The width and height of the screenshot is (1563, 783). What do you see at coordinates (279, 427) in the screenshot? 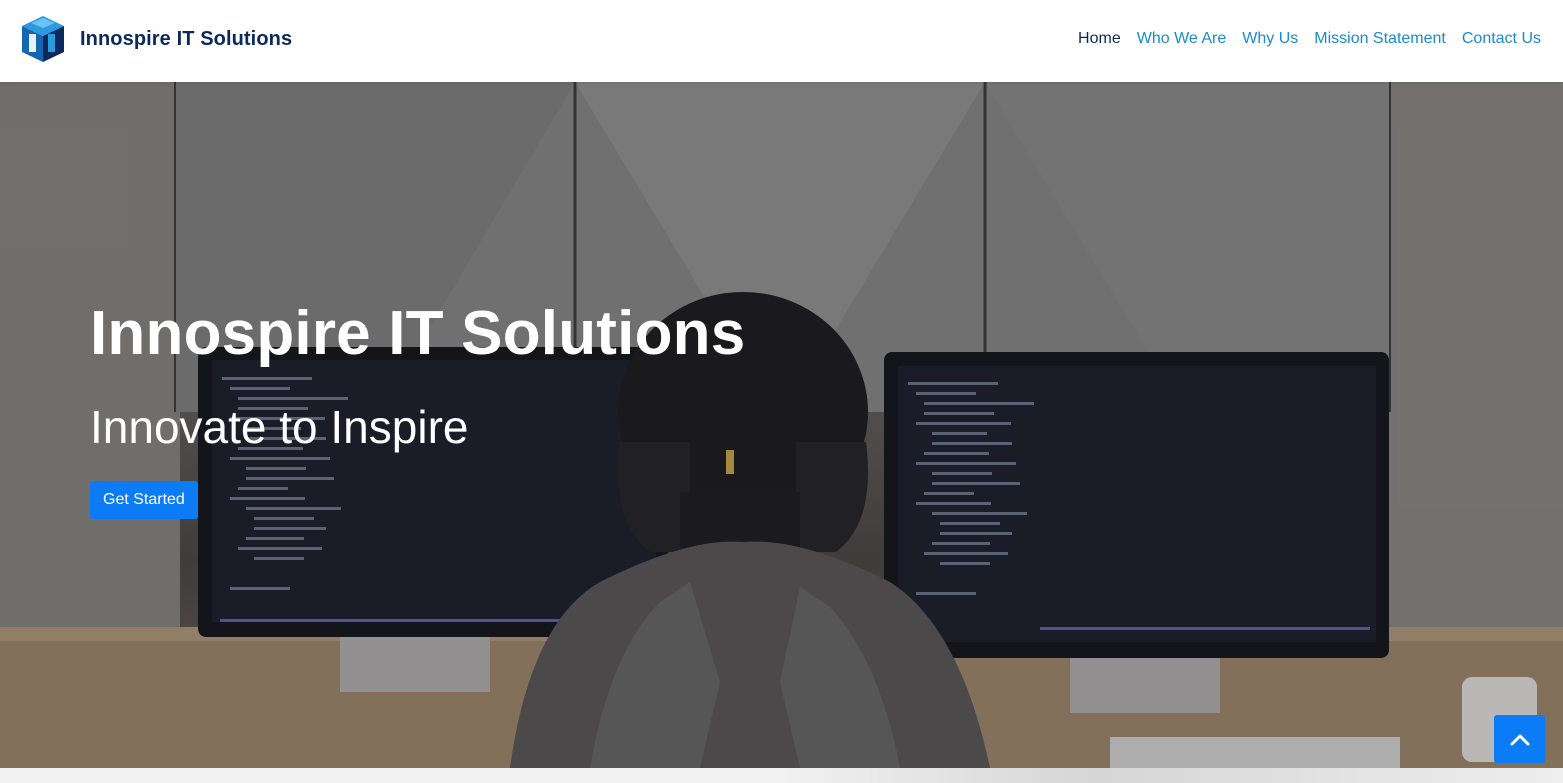
I see `hero-tagline: Innovate to Inspire` at bounding box center [279, 427].